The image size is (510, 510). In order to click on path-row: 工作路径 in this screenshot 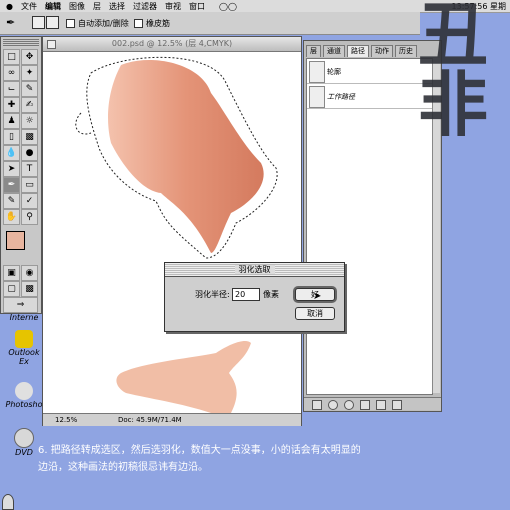, I will do `click(369, 96)`.